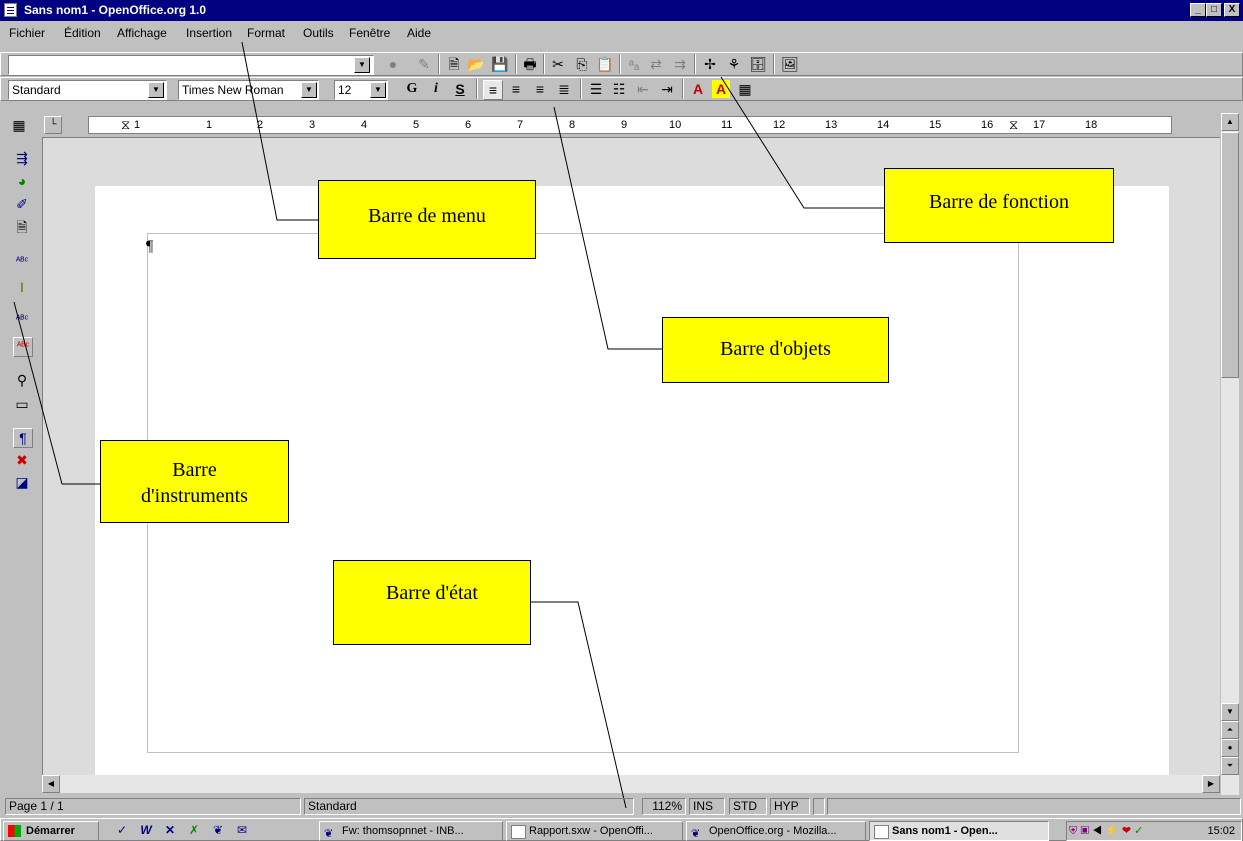  What do you see at coordinates (540, 89) in the screenshot?
I see `align-right-icon: ≡` at bounding box center [540, 89].